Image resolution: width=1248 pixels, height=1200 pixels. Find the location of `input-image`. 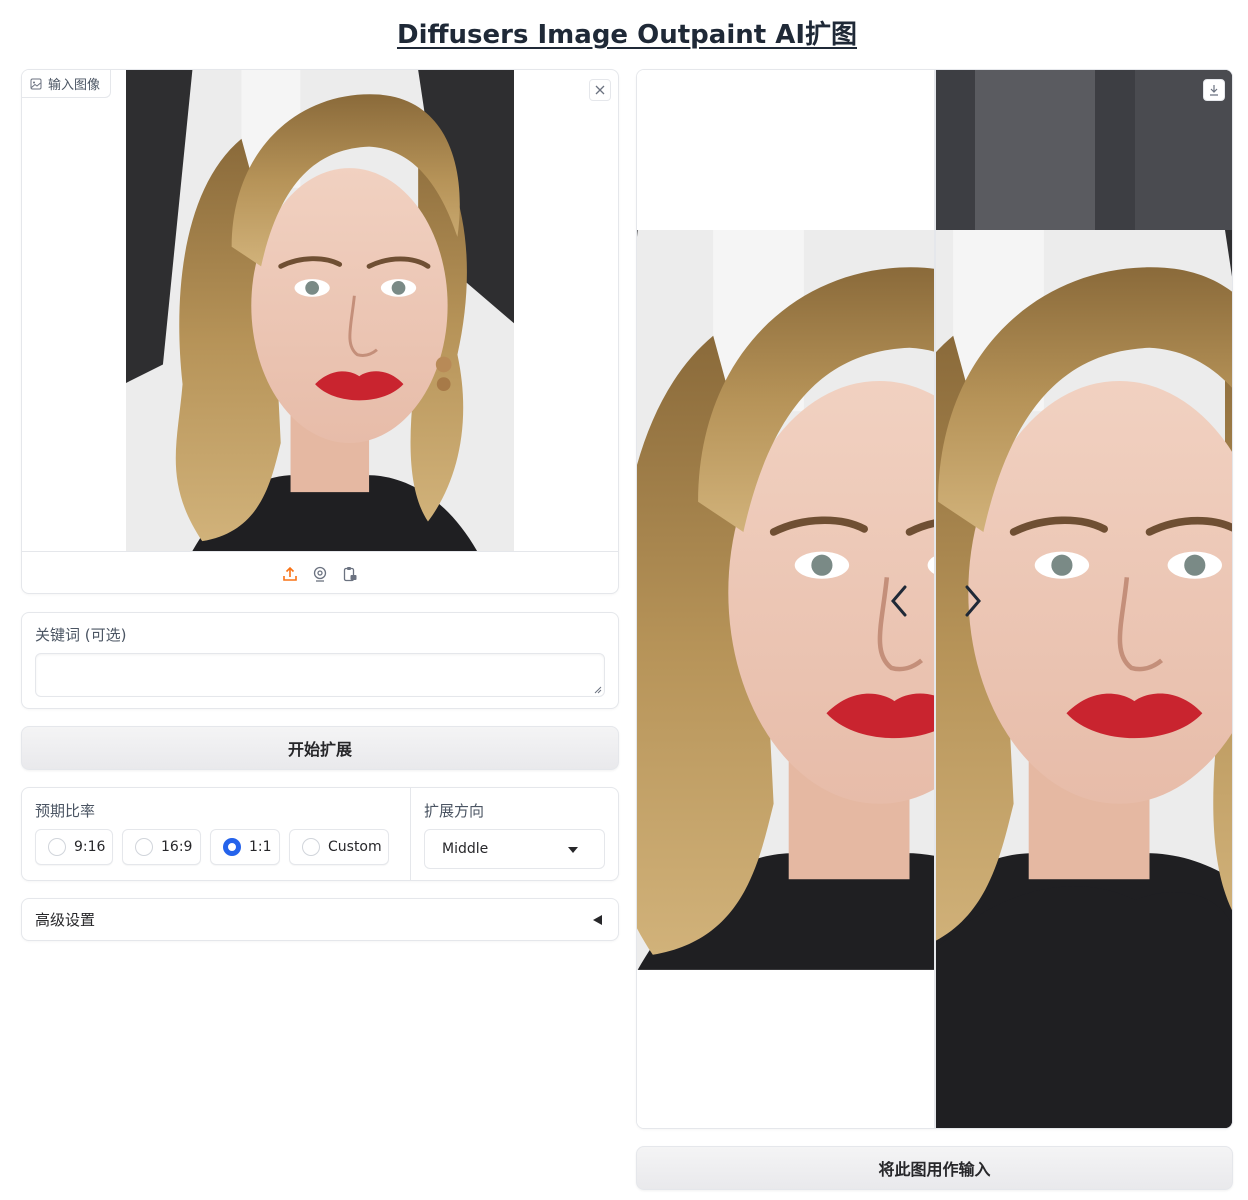

input-image is located at coordinates (320, 310).